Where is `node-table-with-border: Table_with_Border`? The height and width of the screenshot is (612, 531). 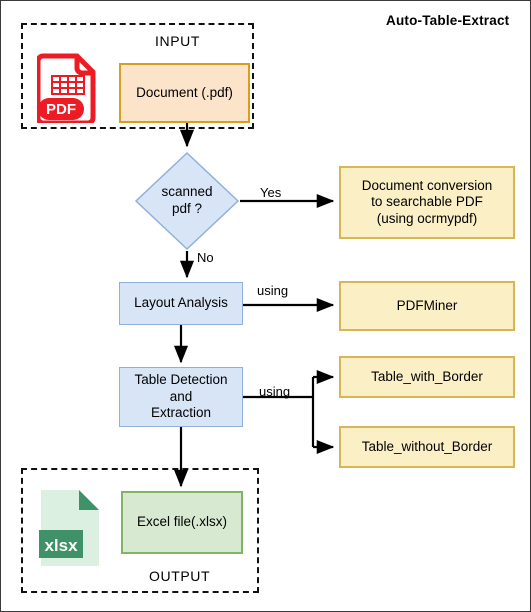
node-table-with-border: Table_with_Border is located at coordinates (427, 377).